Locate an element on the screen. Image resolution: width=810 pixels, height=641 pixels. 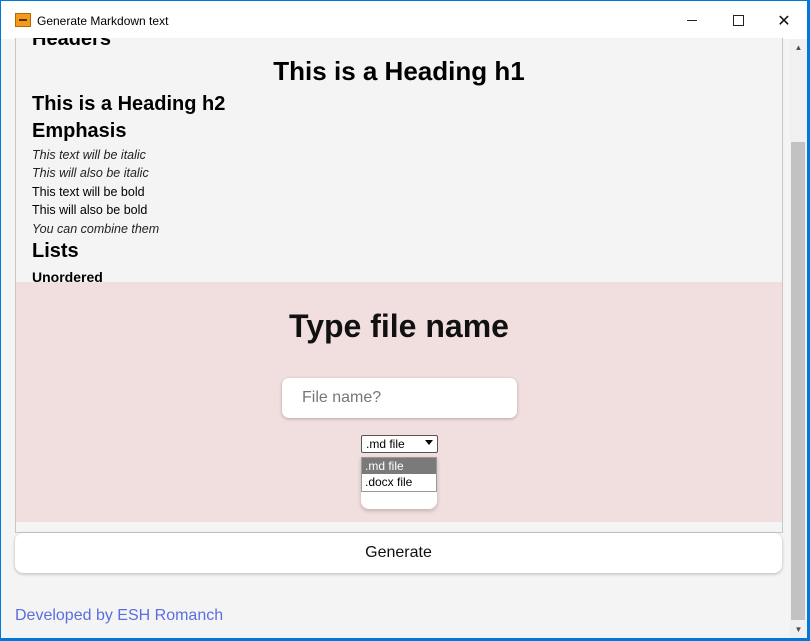
option-docx-file: .docx file is located at coordinates (399, 482).